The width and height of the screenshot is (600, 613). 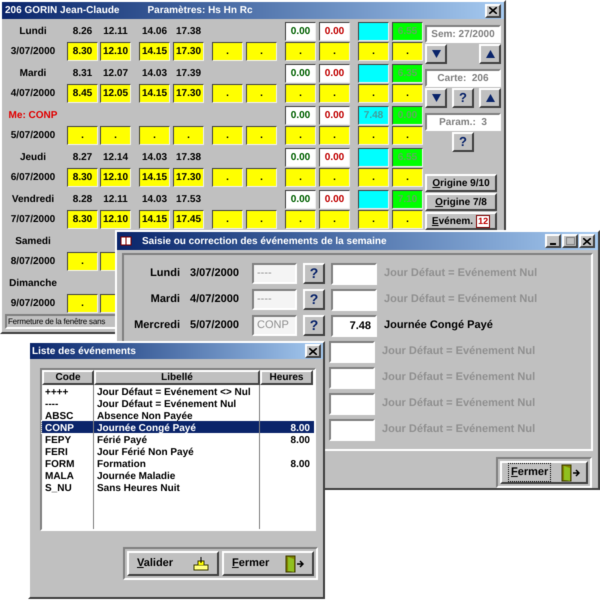 I want to click on code-text: FORM, so click(x=59, y=464).